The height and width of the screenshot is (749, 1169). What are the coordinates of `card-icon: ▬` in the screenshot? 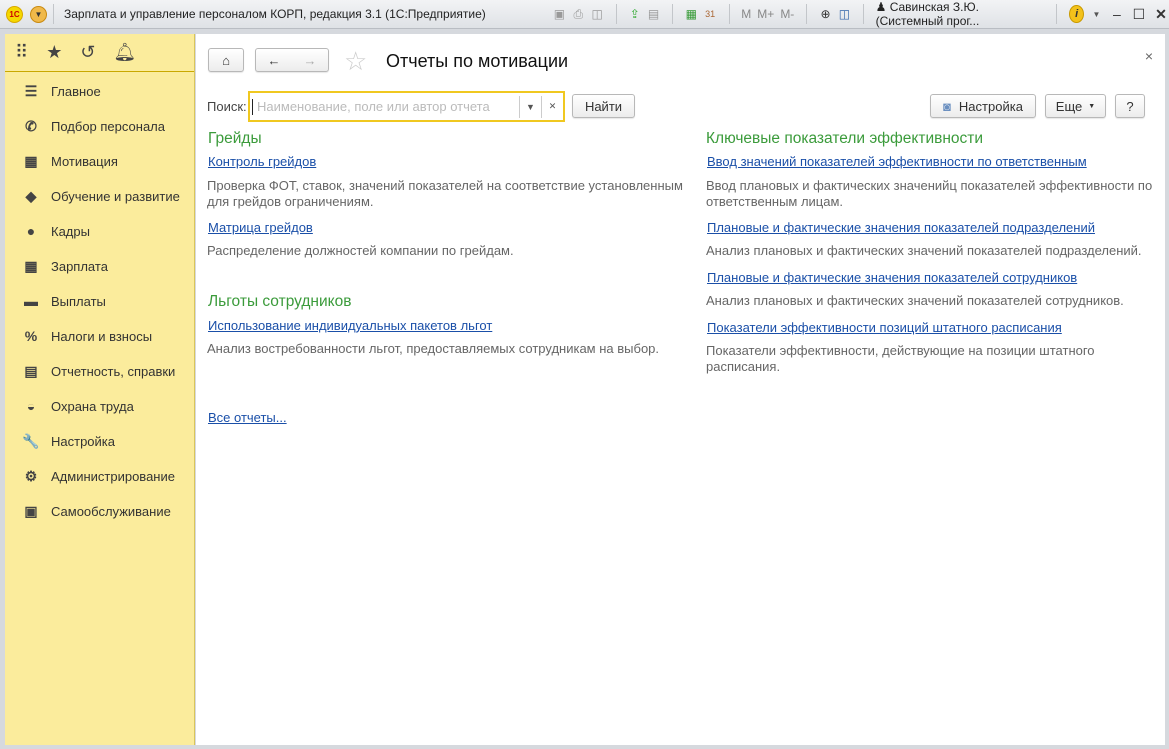 It's located at (31, 301).